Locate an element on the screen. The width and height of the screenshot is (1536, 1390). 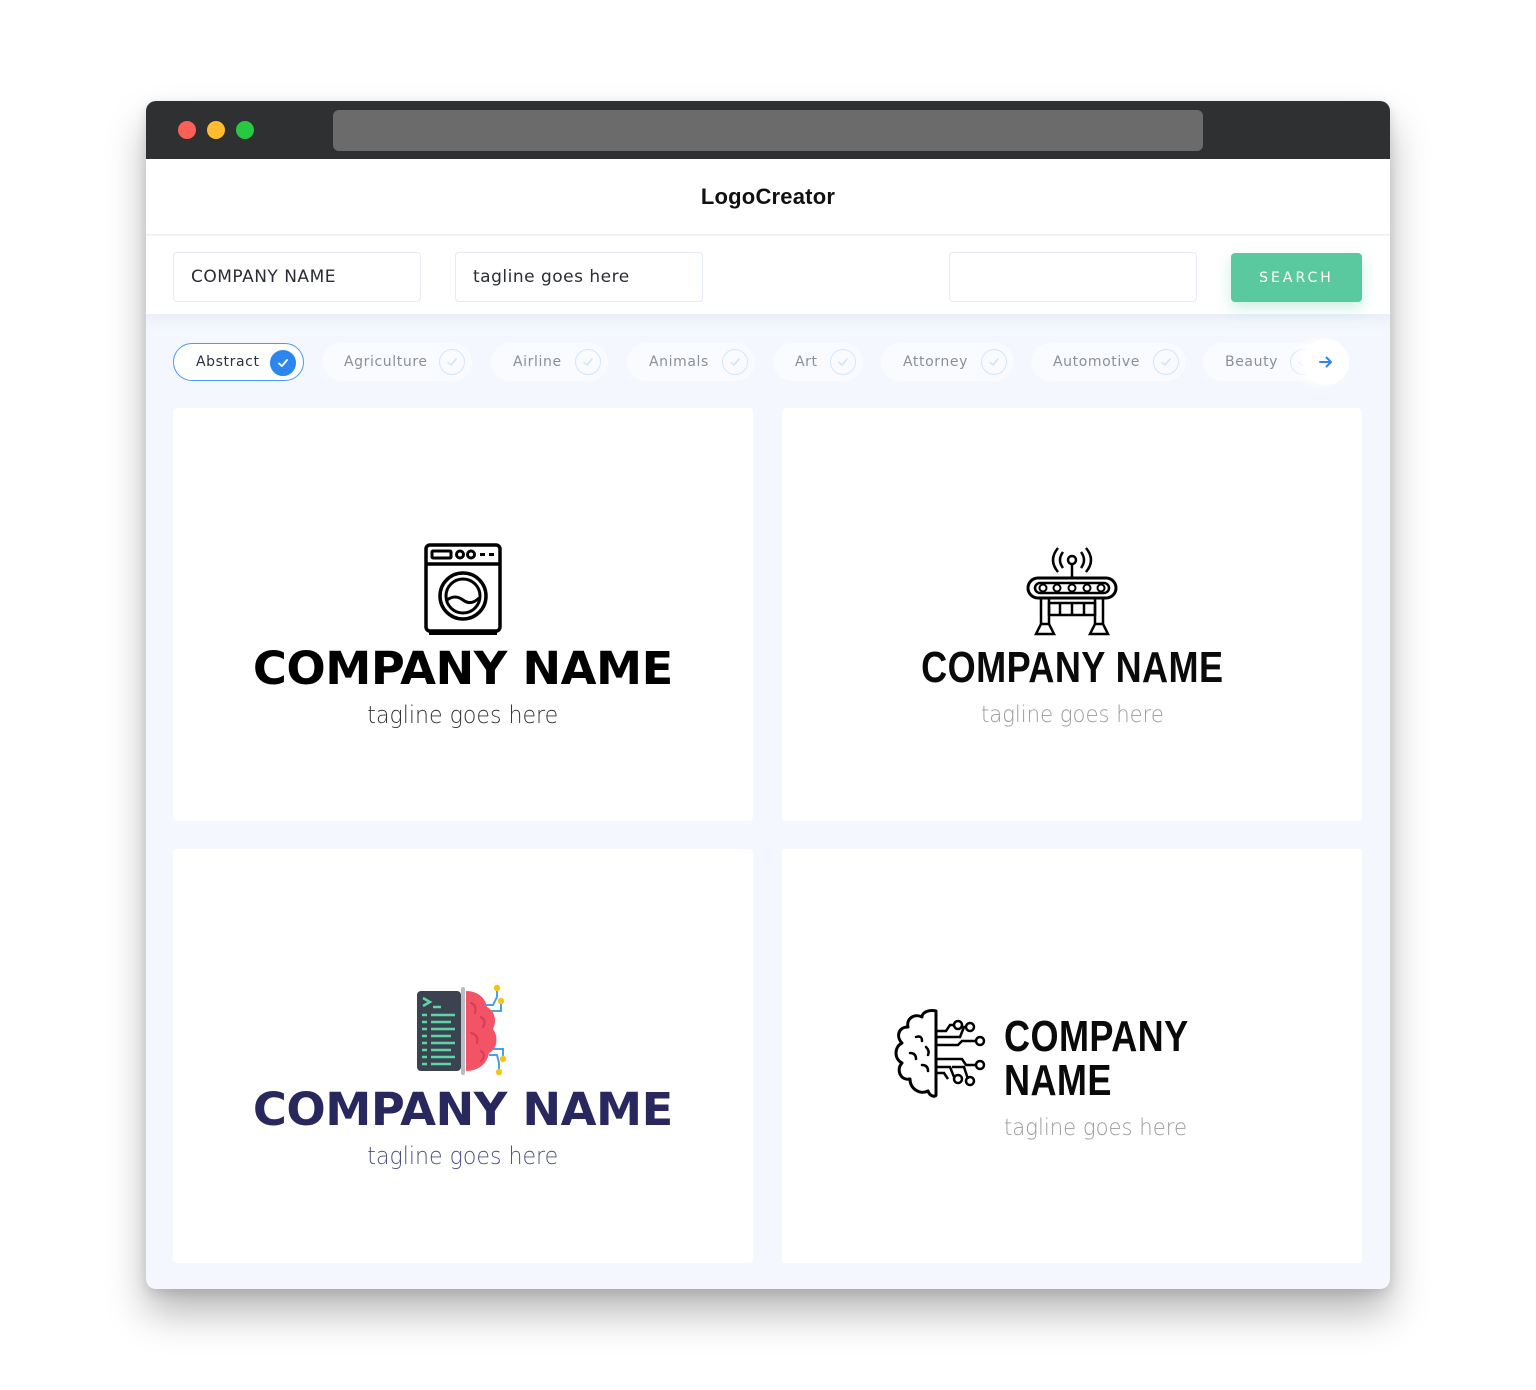
category-chip-automotive: Automotive is located at coordinates (1108, 362).